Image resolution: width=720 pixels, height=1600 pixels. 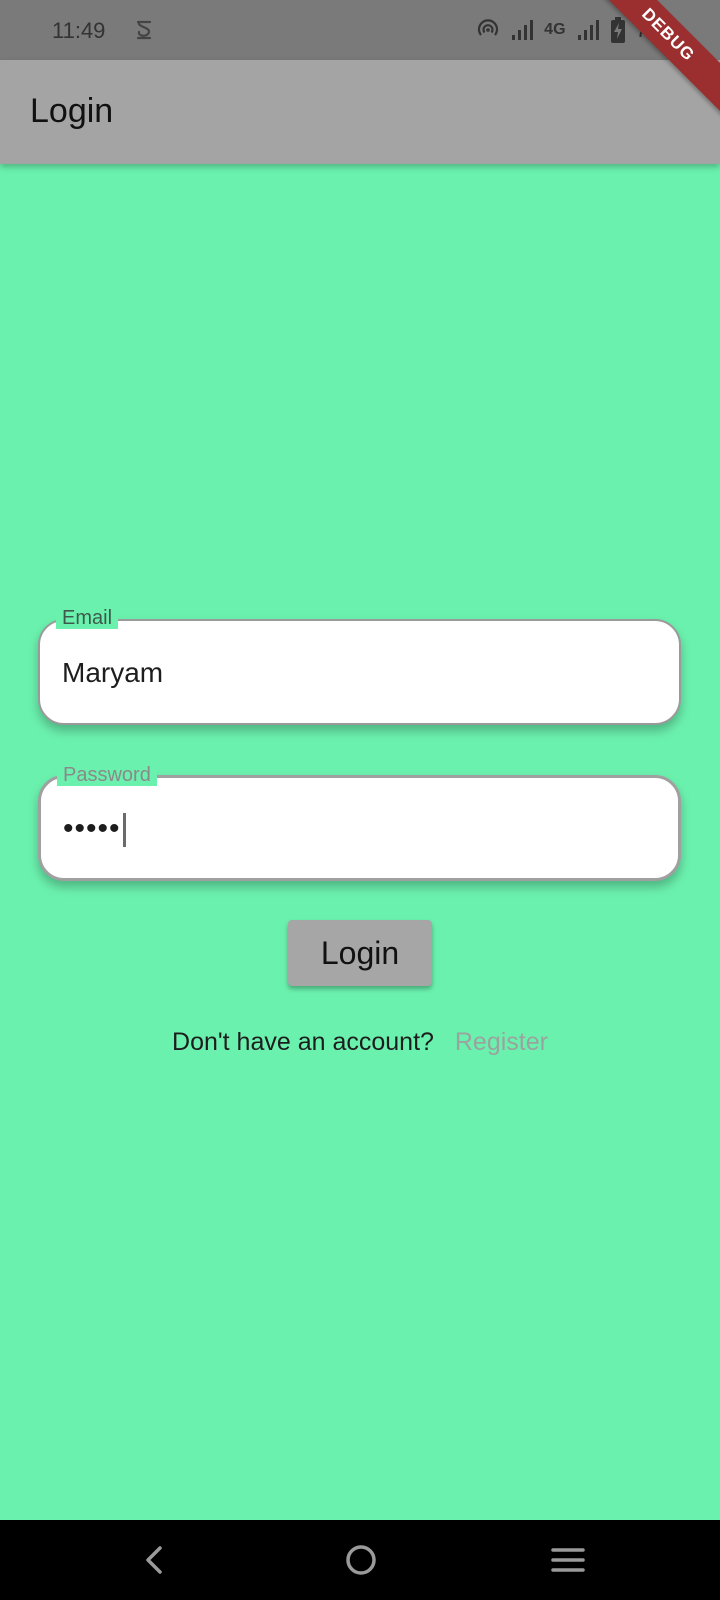 I want to click on password-label: Password, so click(x=107, y=775).